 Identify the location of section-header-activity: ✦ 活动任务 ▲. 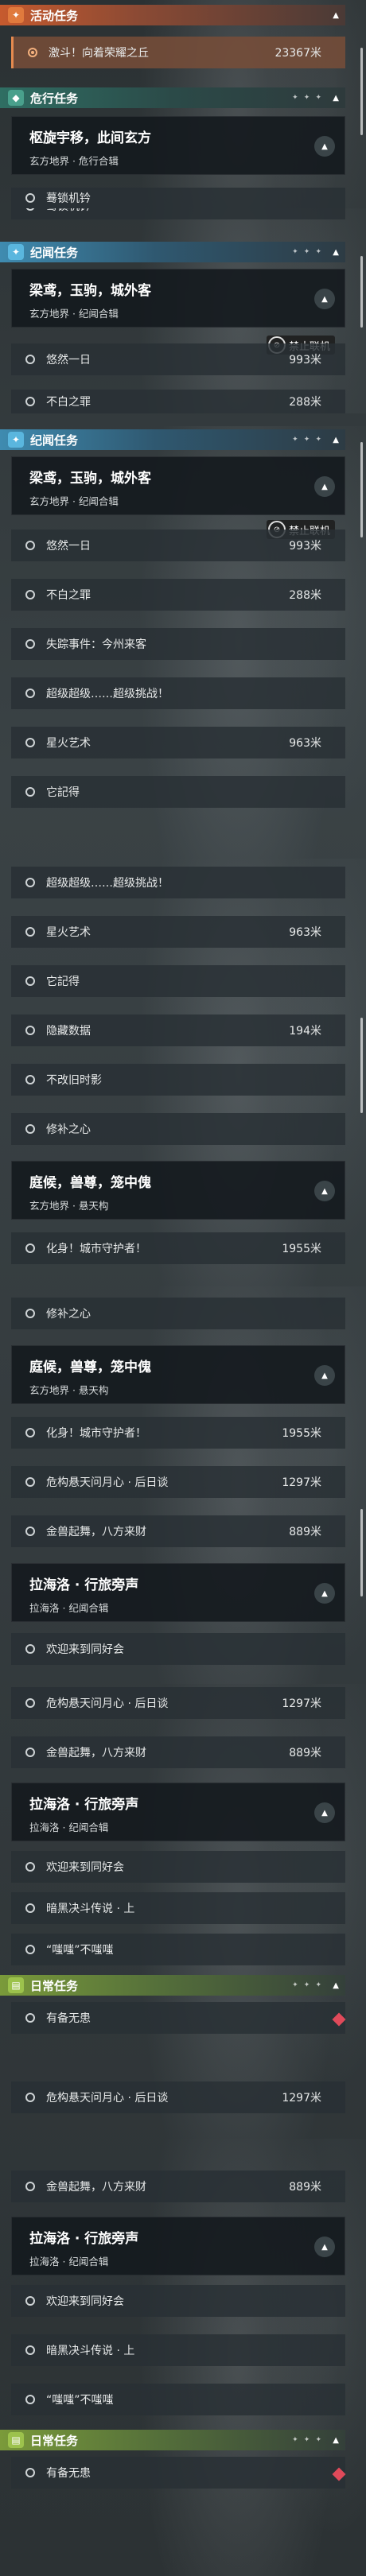
(172, 15).